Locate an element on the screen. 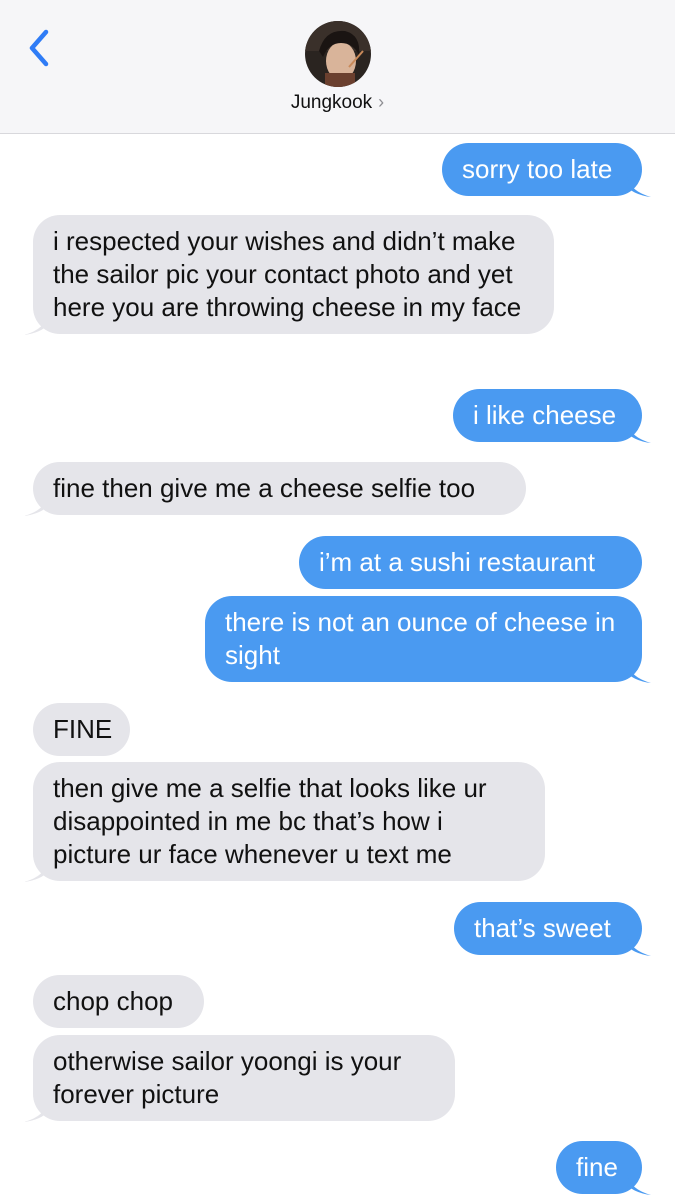 This screenshot has width=675, height=1200. message-text: fine then give me a cheese selfie too is located at coordinates (264, 488).